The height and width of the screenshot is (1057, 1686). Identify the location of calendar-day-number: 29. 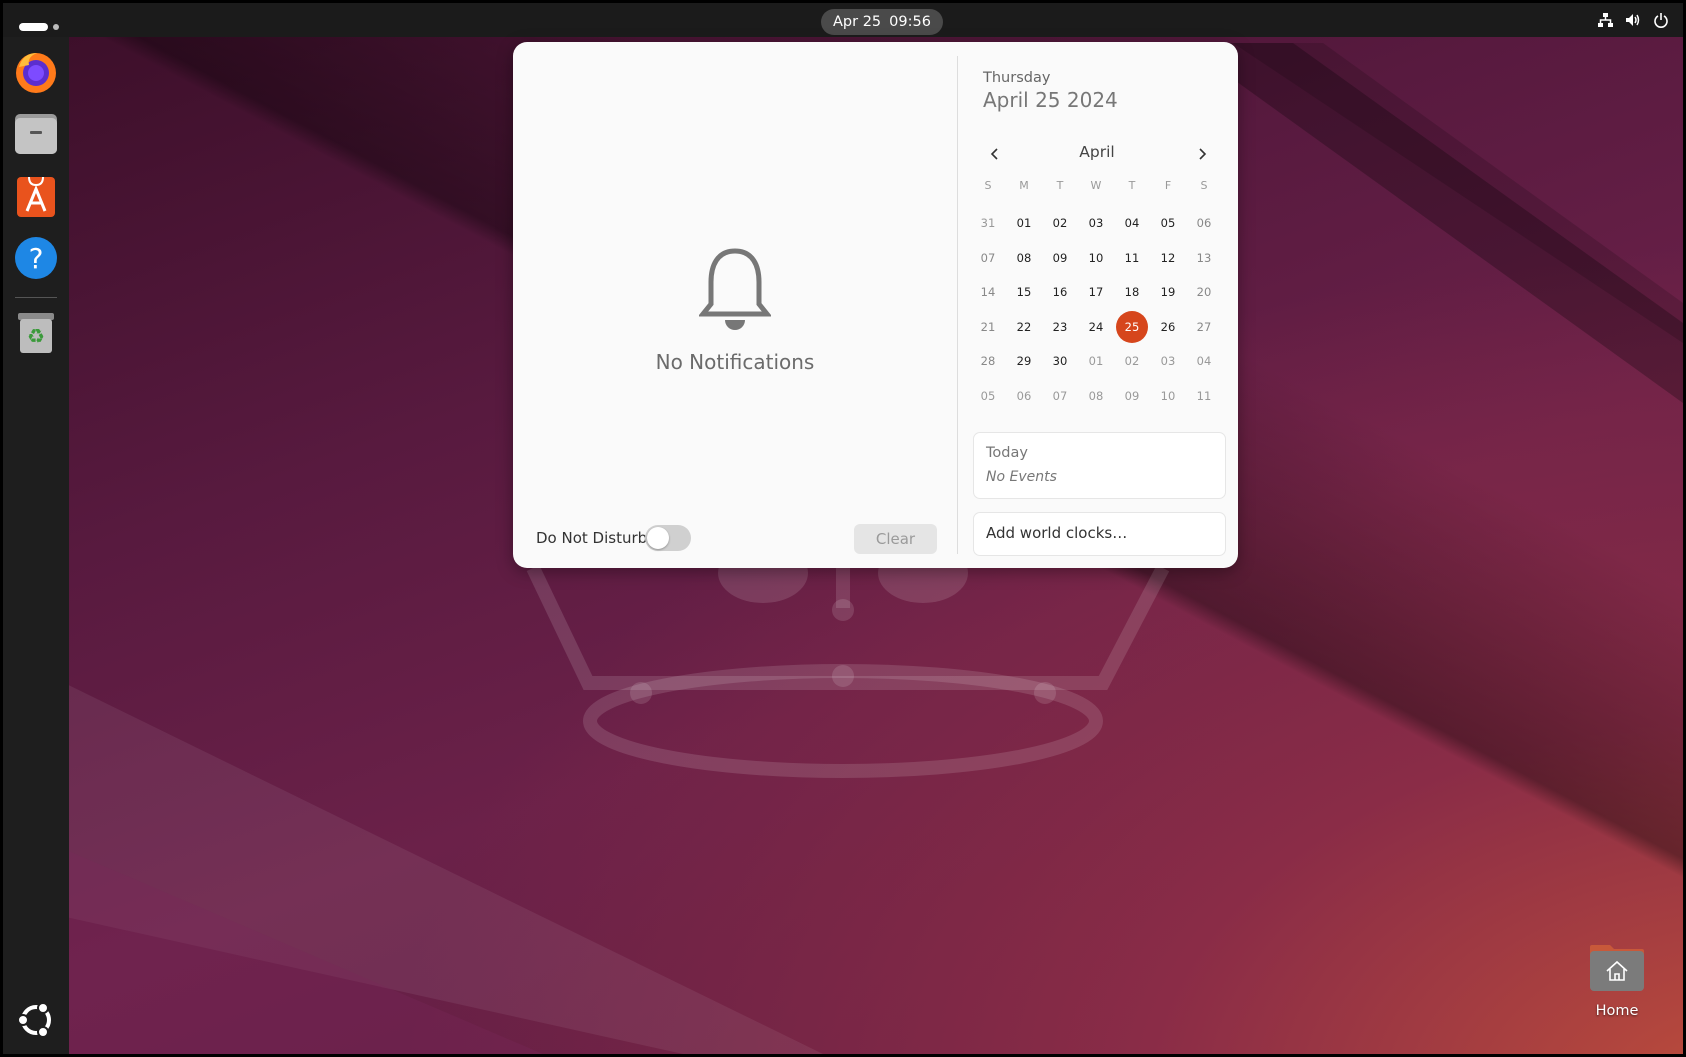
(1024, 361).